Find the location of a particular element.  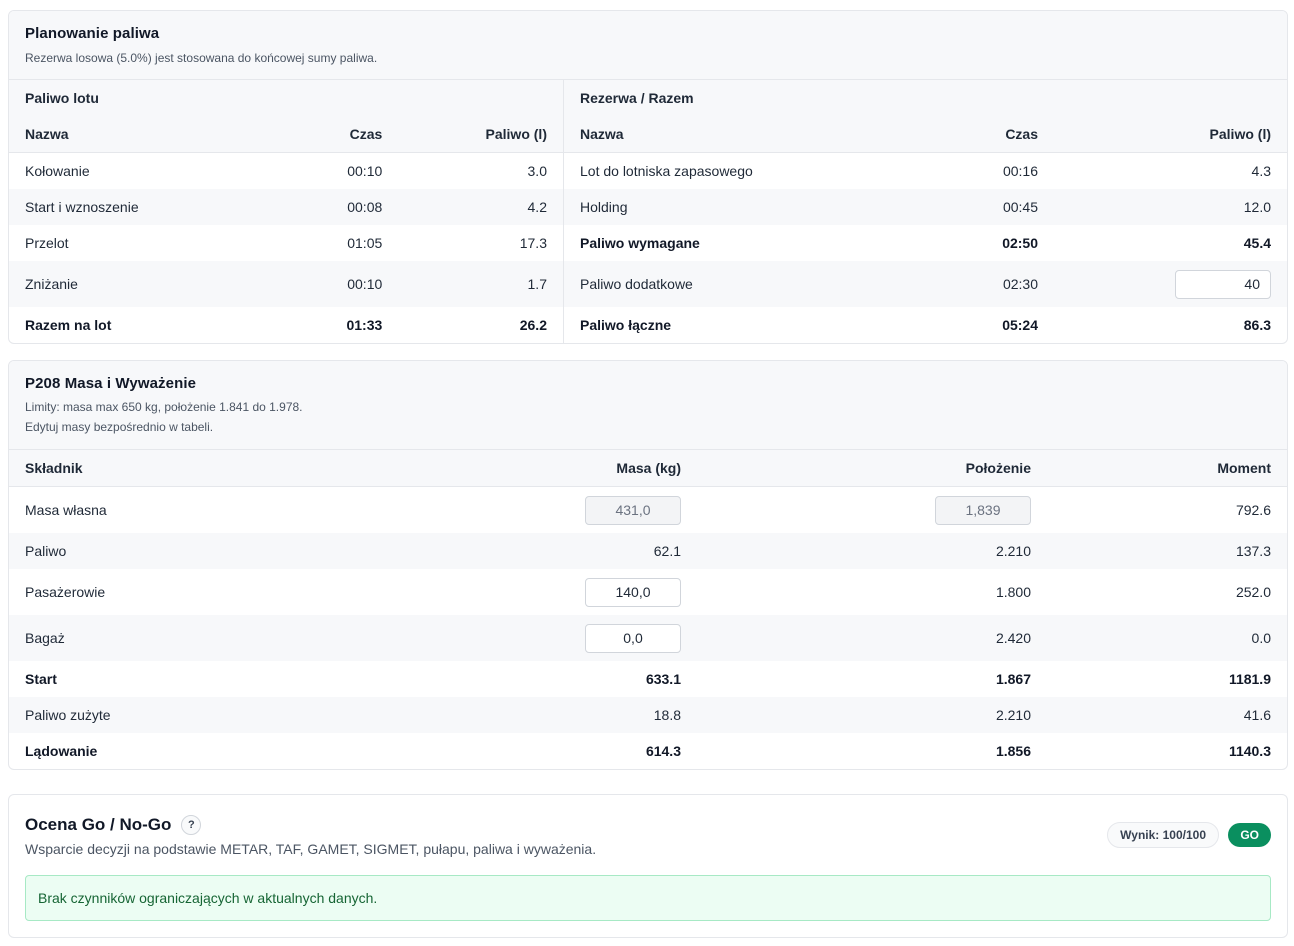

row-fuel: 4.2 is located at coordinates (537, 207).